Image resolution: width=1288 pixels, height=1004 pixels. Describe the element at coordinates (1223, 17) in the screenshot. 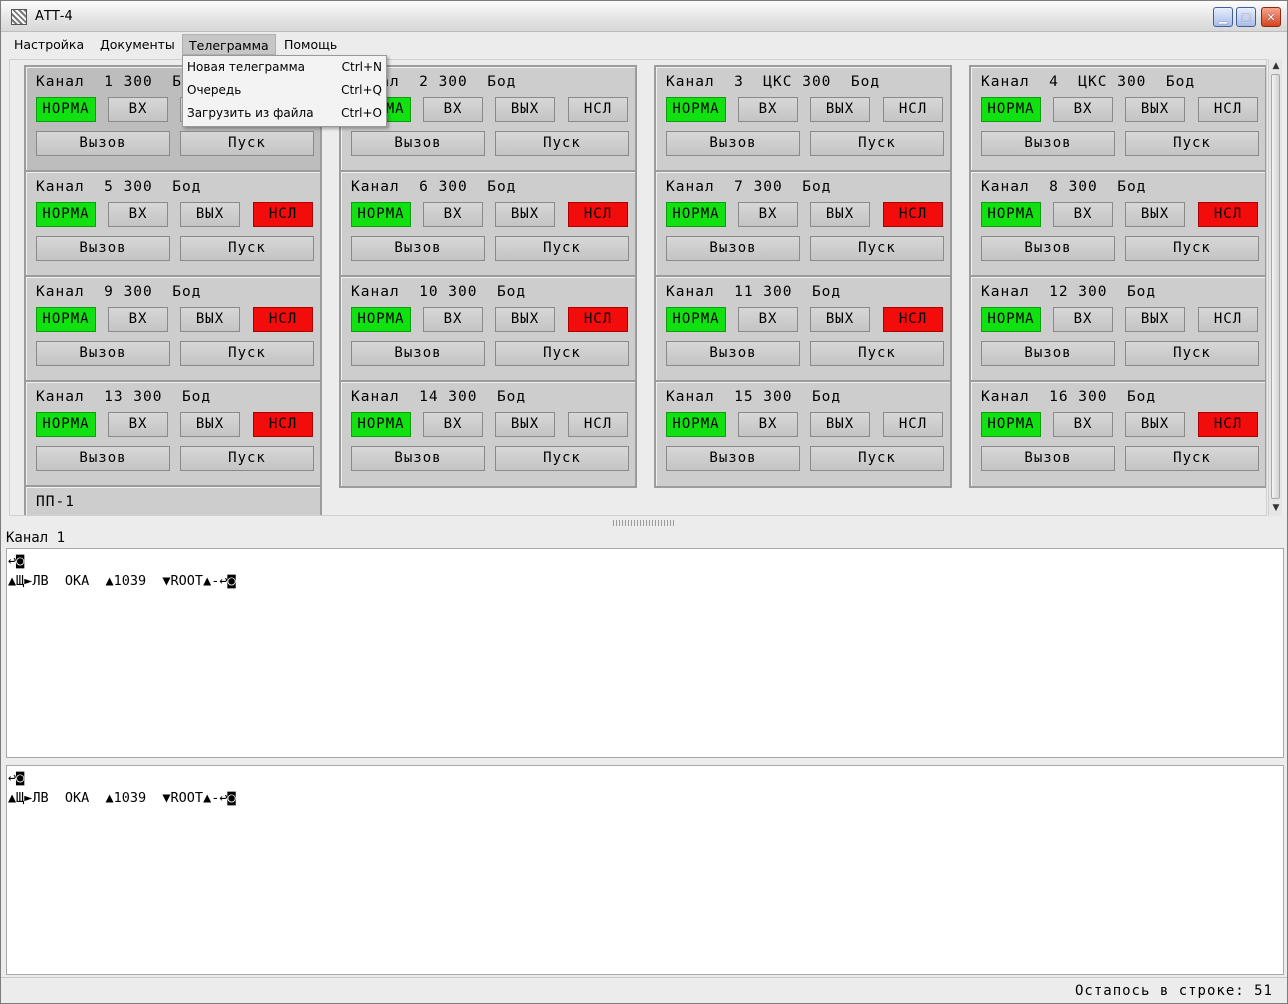

I see `minimize-button: ▁` at that location.